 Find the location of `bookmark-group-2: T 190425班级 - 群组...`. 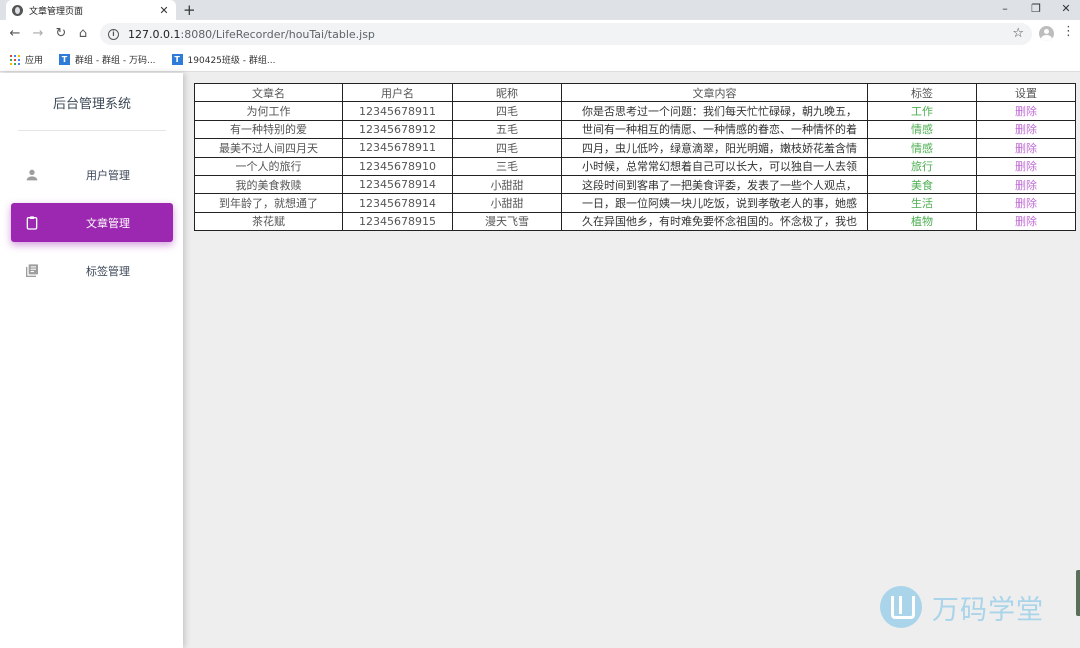

bookmark-group-2: T 190425班级 - 群组... is located at coordinates (223, 59).